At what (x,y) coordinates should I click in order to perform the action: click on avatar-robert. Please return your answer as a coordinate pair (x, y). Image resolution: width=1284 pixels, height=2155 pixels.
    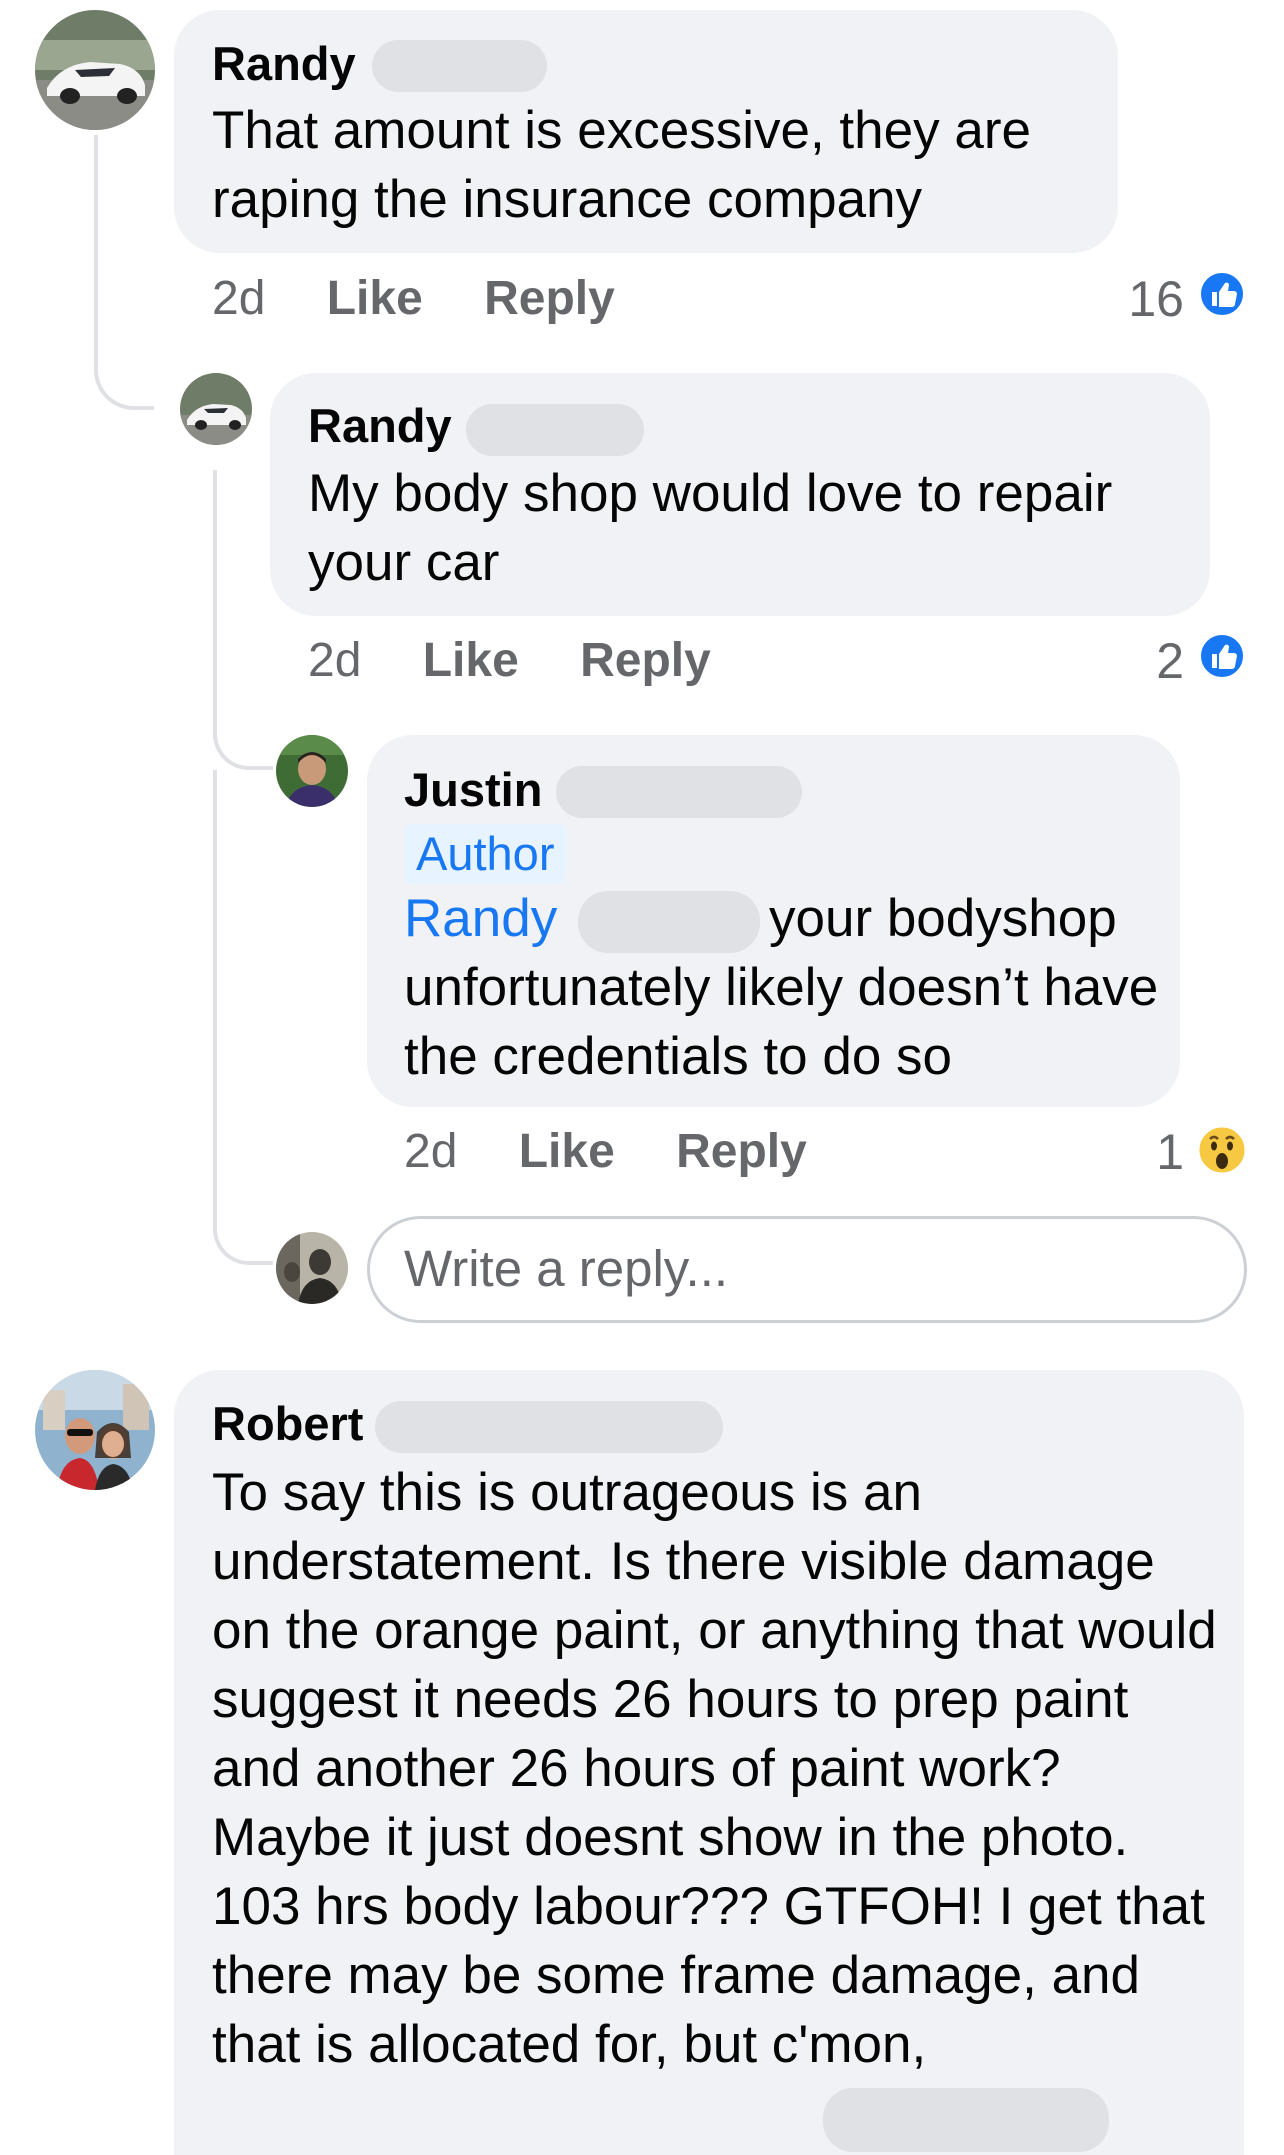
    Looking at the image, I should click on (95, 1430).